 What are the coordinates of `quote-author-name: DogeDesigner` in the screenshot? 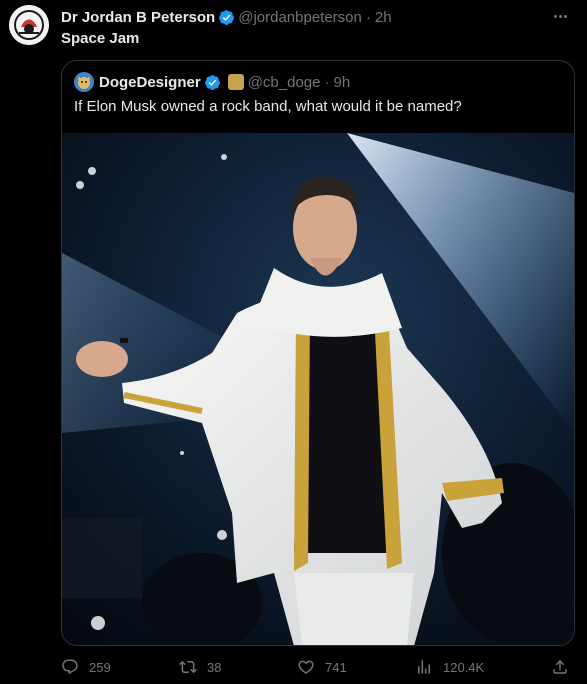 It's located at (150, 82).